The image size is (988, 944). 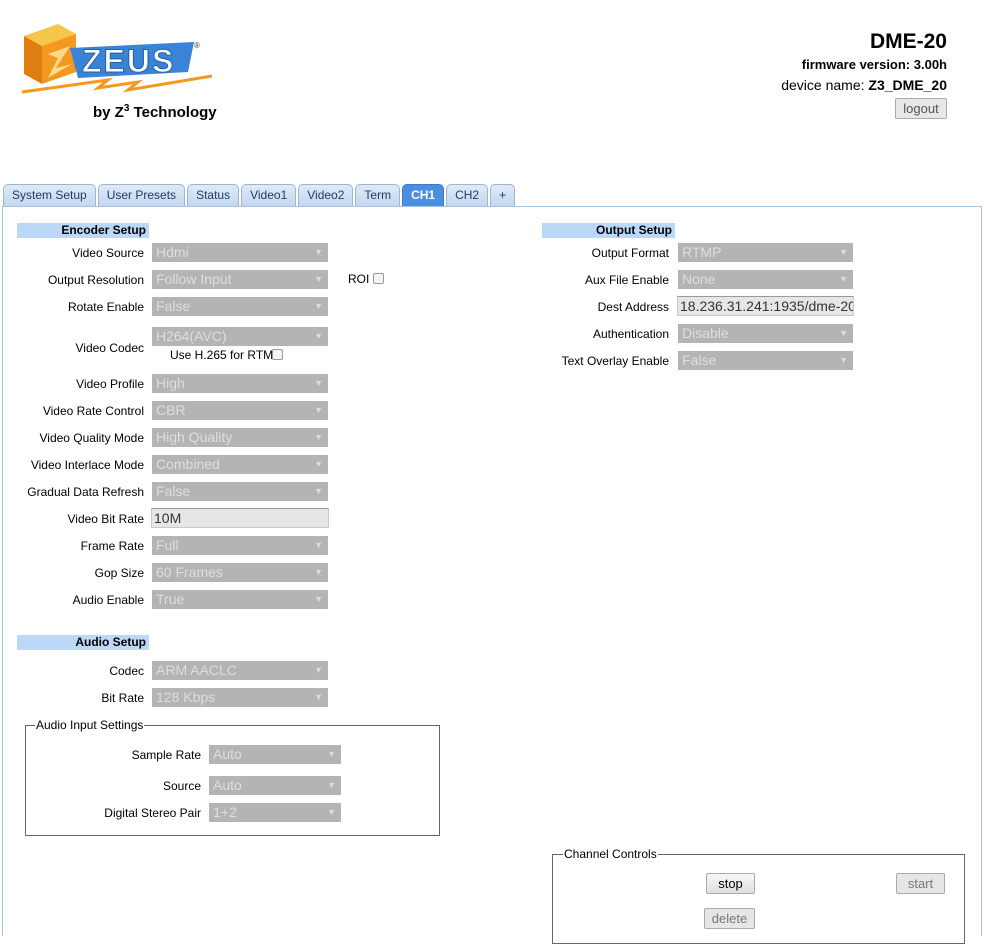 I want to click on output-format-select: RTMP ▼, so click(x=765, y=252).